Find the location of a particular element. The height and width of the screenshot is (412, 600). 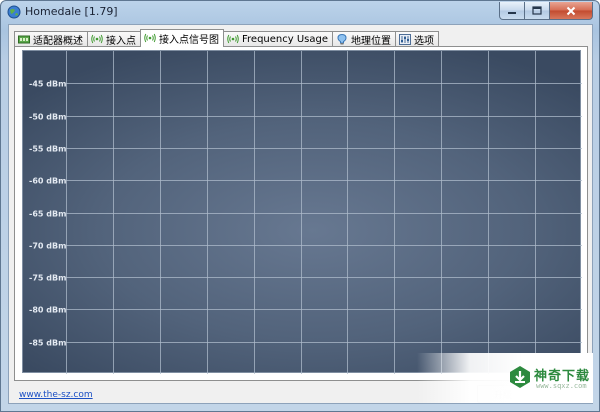

app-globe-icon is located at coordinates (14, 12).